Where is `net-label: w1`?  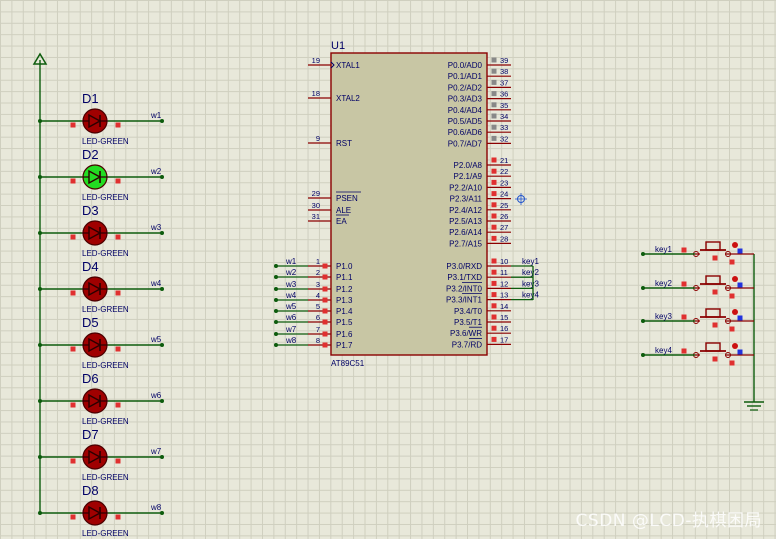 net-label: w1 is located at coordinates (291, 261).